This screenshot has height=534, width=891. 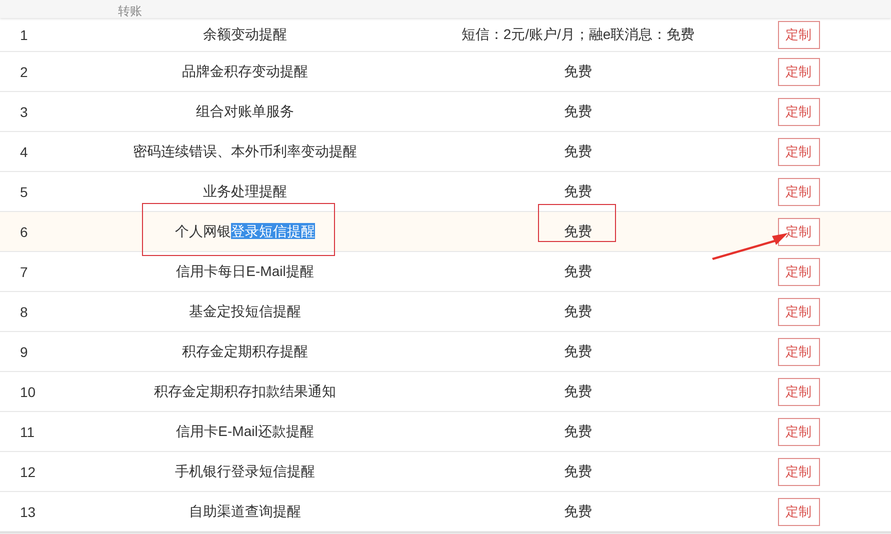 What do you see at coordinates (245, 391) in the screenshot?
I see `service-name: 积存金定期积存扣款结果通知` at bounding box center [245, 391].